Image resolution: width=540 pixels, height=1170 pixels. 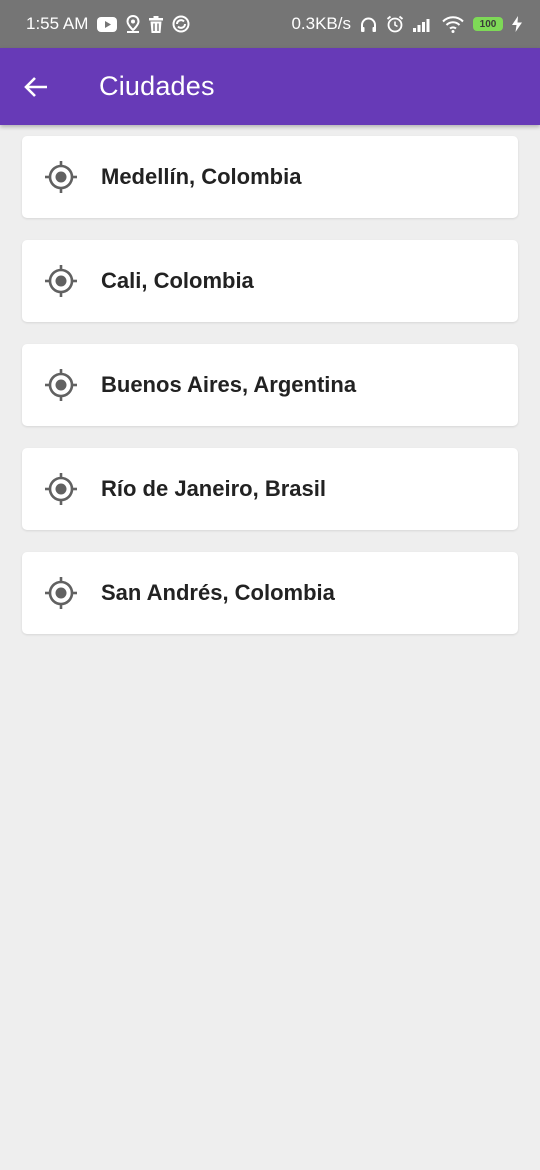 What do you see at coordinates (218, 592) in the screenshot?
I see `city-name: San Andrés, Colombia` at bounding box center [218, 592].